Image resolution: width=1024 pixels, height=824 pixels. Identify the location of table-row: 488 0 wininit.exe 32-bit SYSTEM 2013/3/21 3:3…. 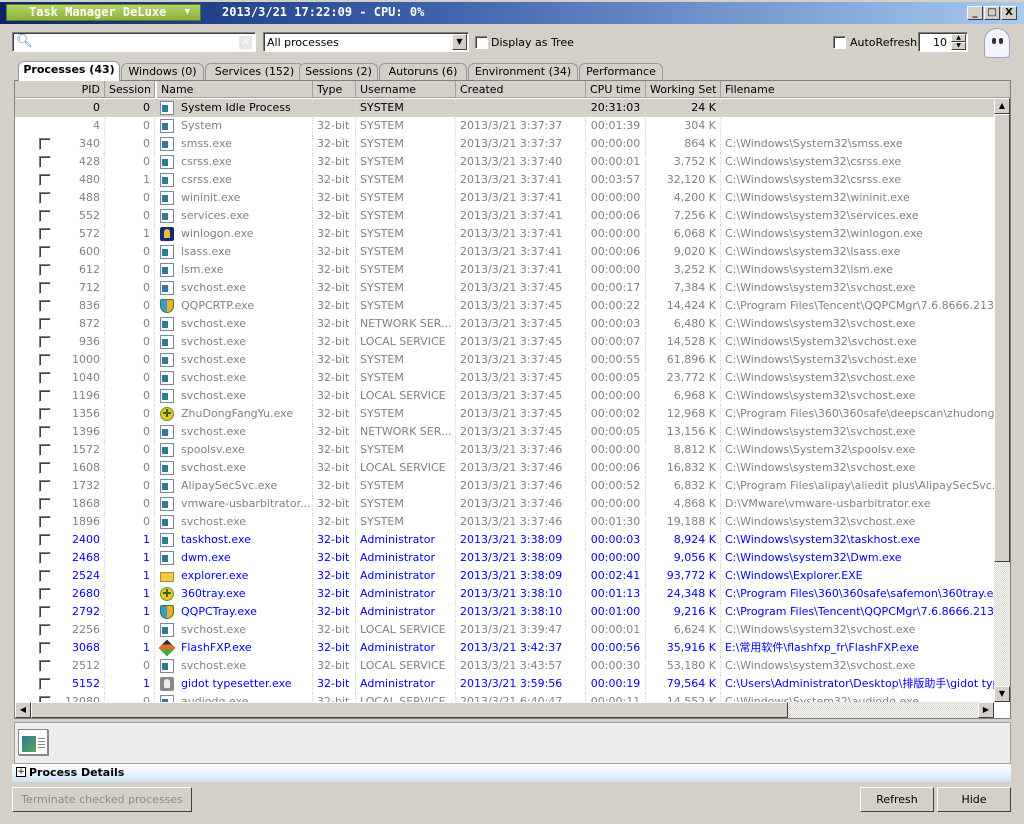
(505, 198).